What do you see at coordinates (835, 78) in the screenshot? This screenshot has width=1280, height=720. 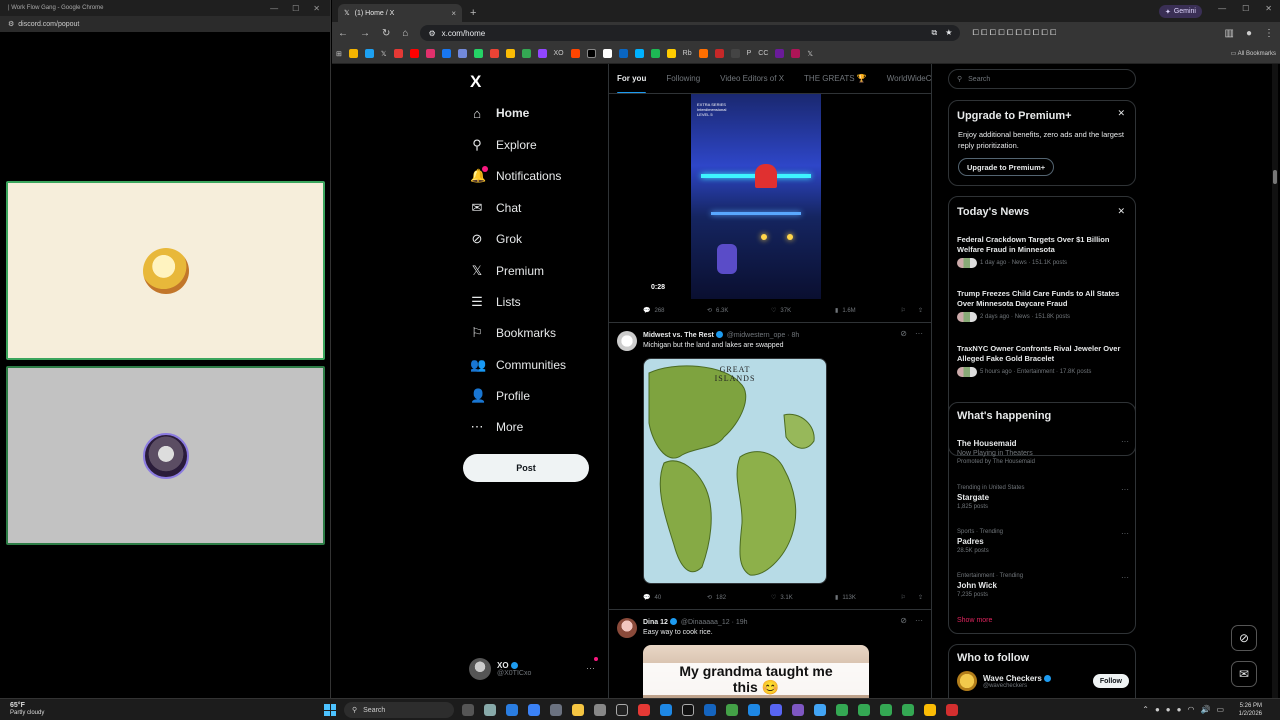 I see `tab-the-greats: THE GREATS 🏆` at bounding box center [835, 78].